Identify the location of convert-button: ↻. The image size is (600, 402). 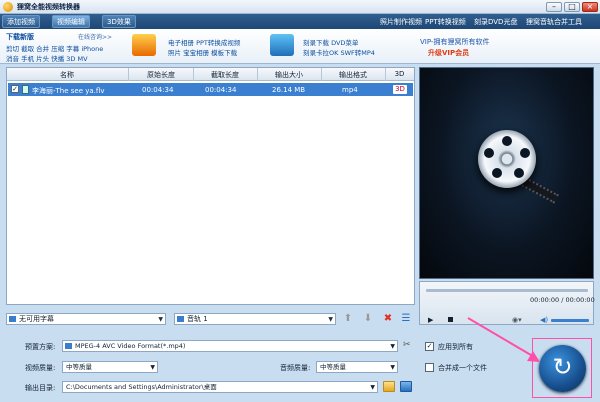
(562, 368).